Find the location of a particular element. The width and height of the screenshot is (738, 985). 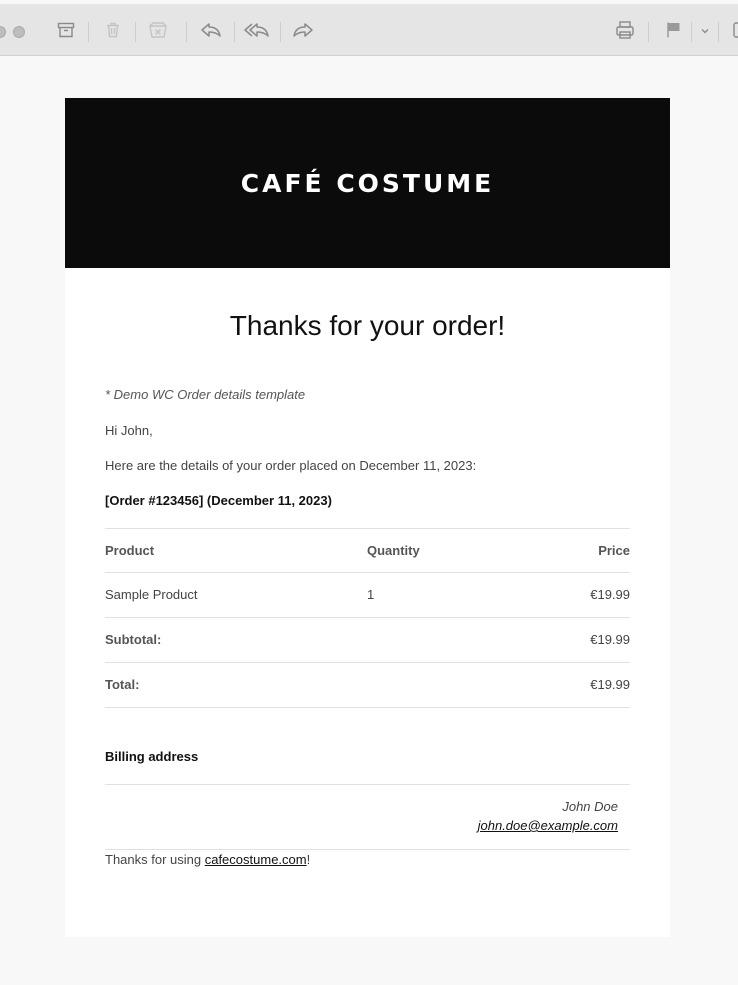

total-value: €19.99 is located at coordinates (610, 684).